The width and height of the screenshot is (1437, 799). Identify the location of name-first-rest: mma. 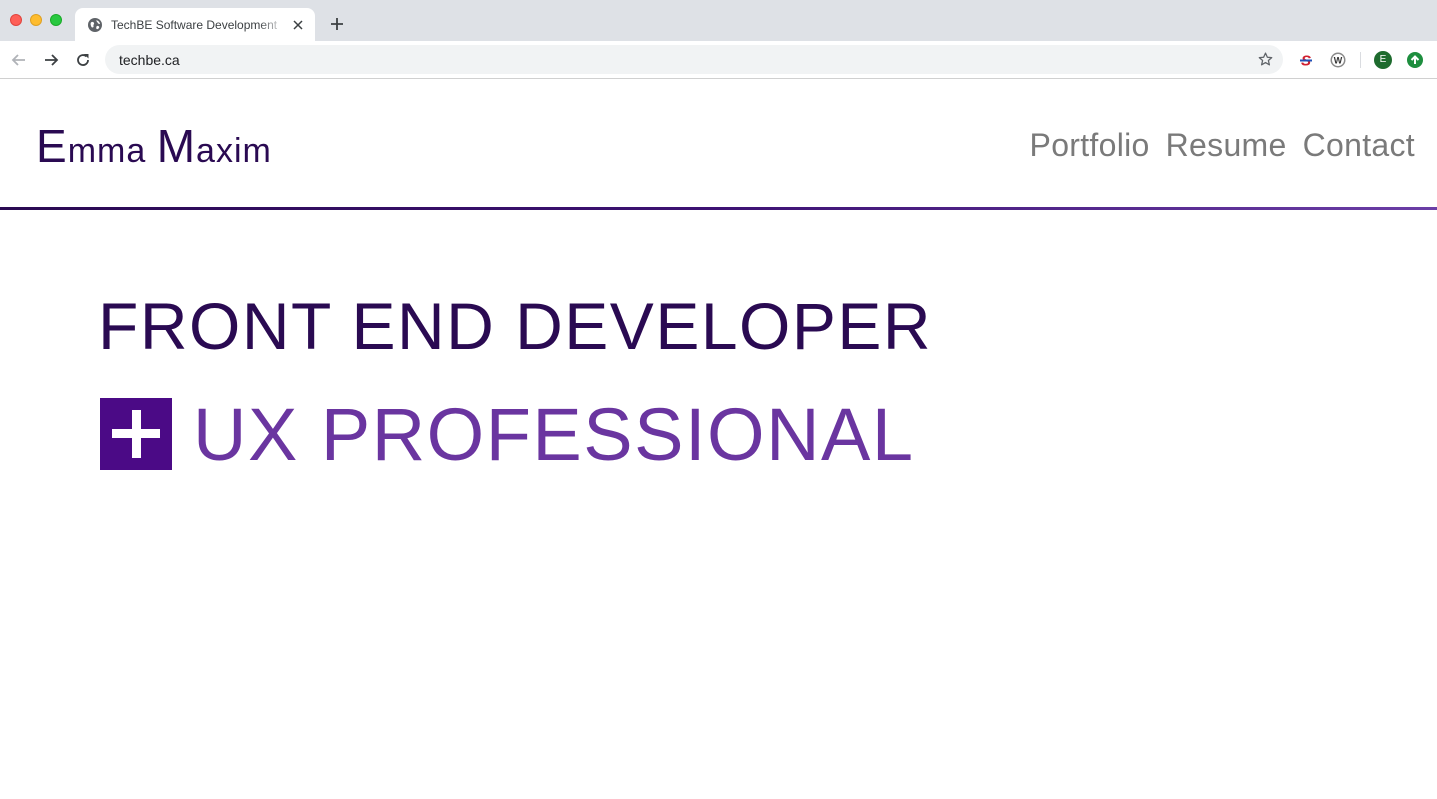
(107, 151).